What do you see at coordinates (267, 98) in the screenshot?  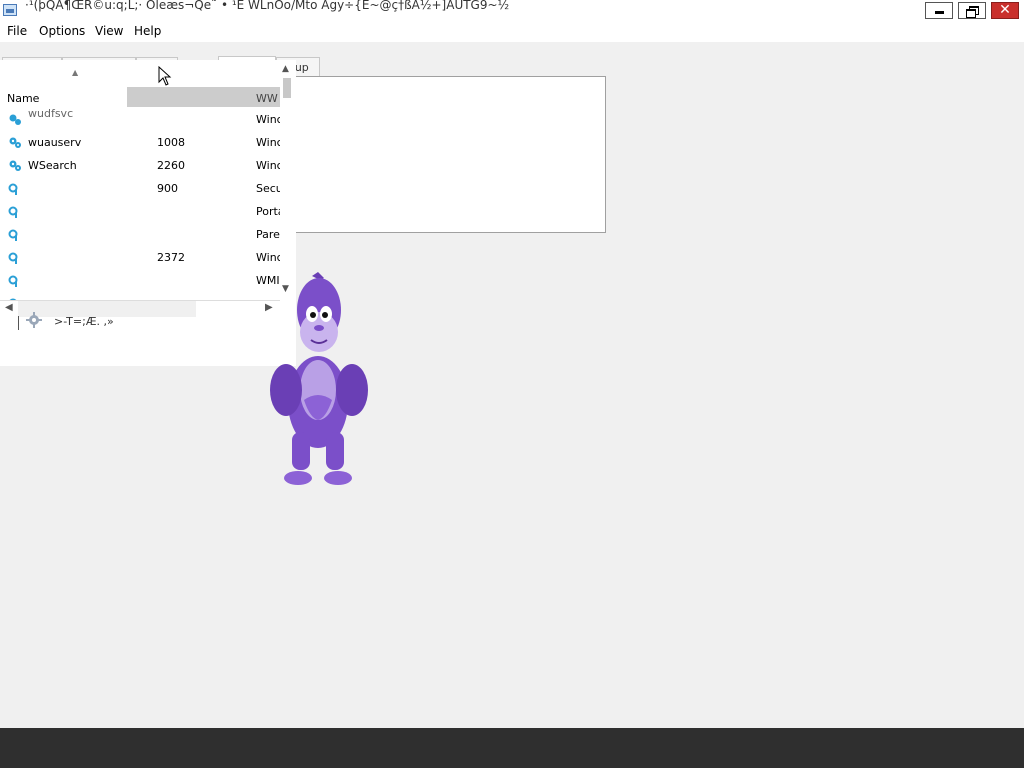 I see `selected-row-desc: WW` at bounding box center [267, 98].